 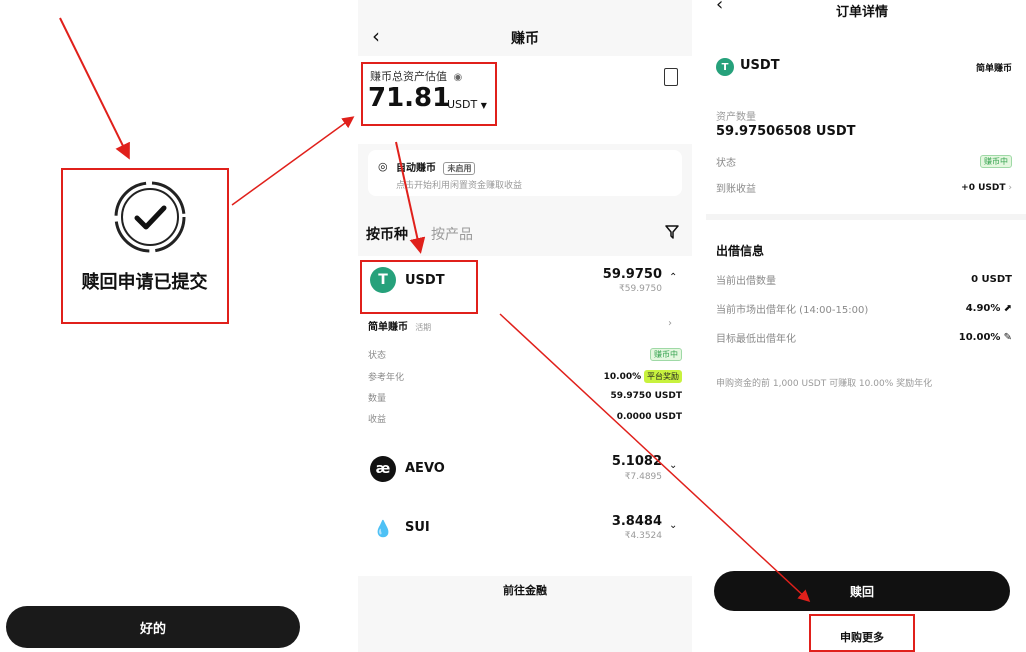 I want to click on redeem-button: 赎回, so click(x=862, y=591).